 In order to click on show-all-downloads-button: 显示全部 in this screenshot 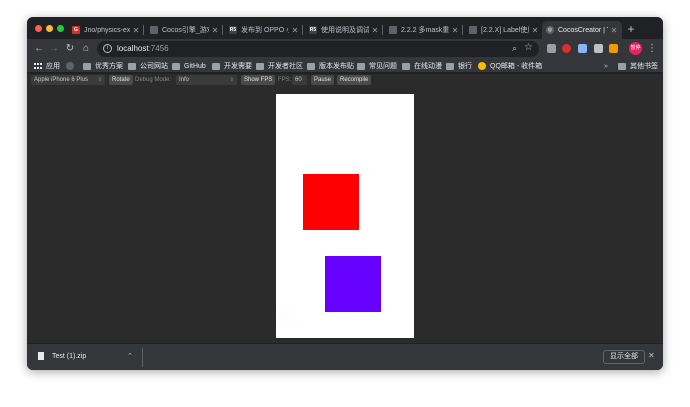, I will do `click(624, 357)`.